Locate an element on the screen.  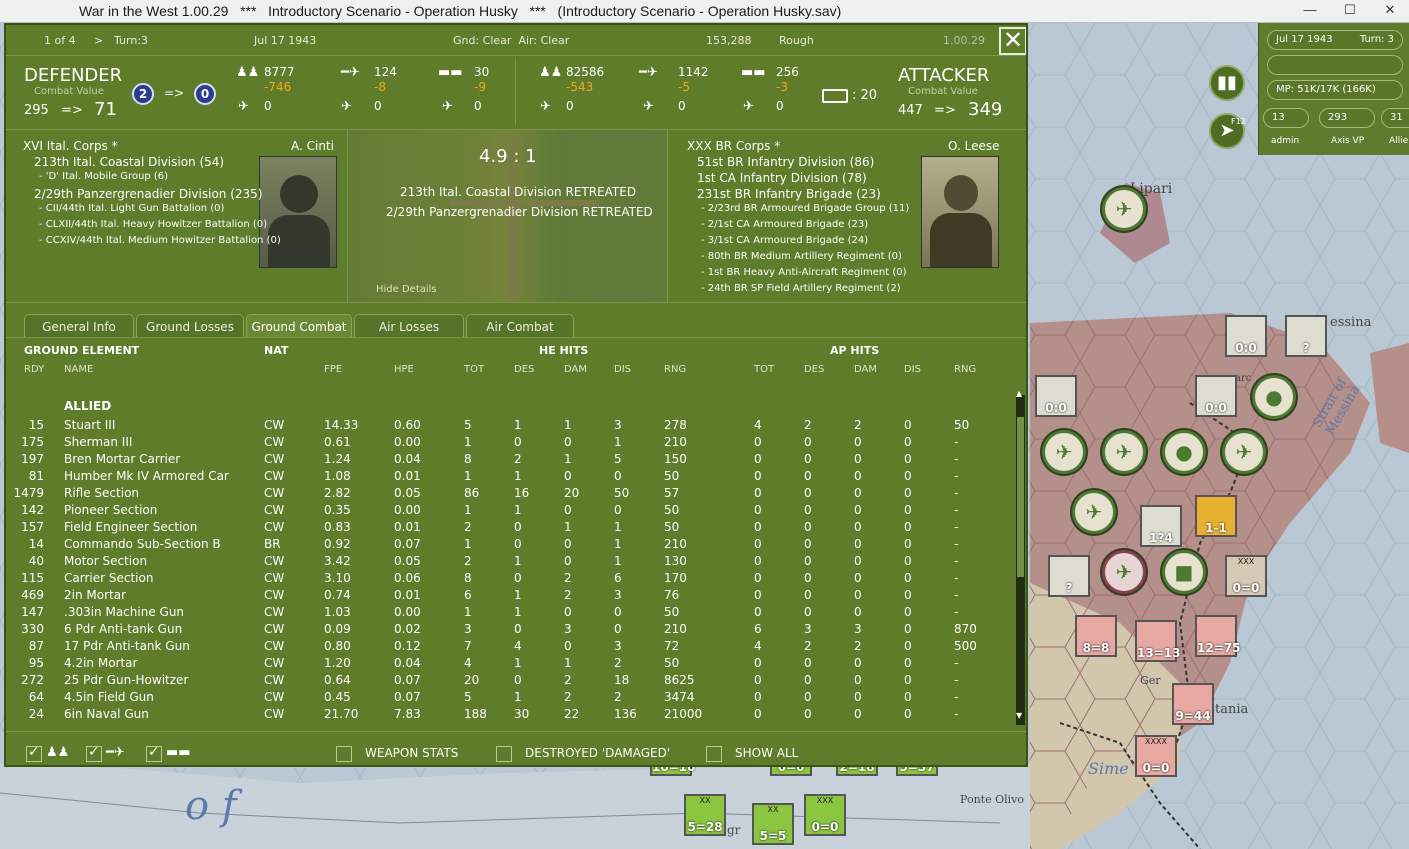
table-row: 142 Pioneer Section CW 0.35 0.00 1 1 0 0 50 0 0 0 0 - is located at coordinates (512, 511).